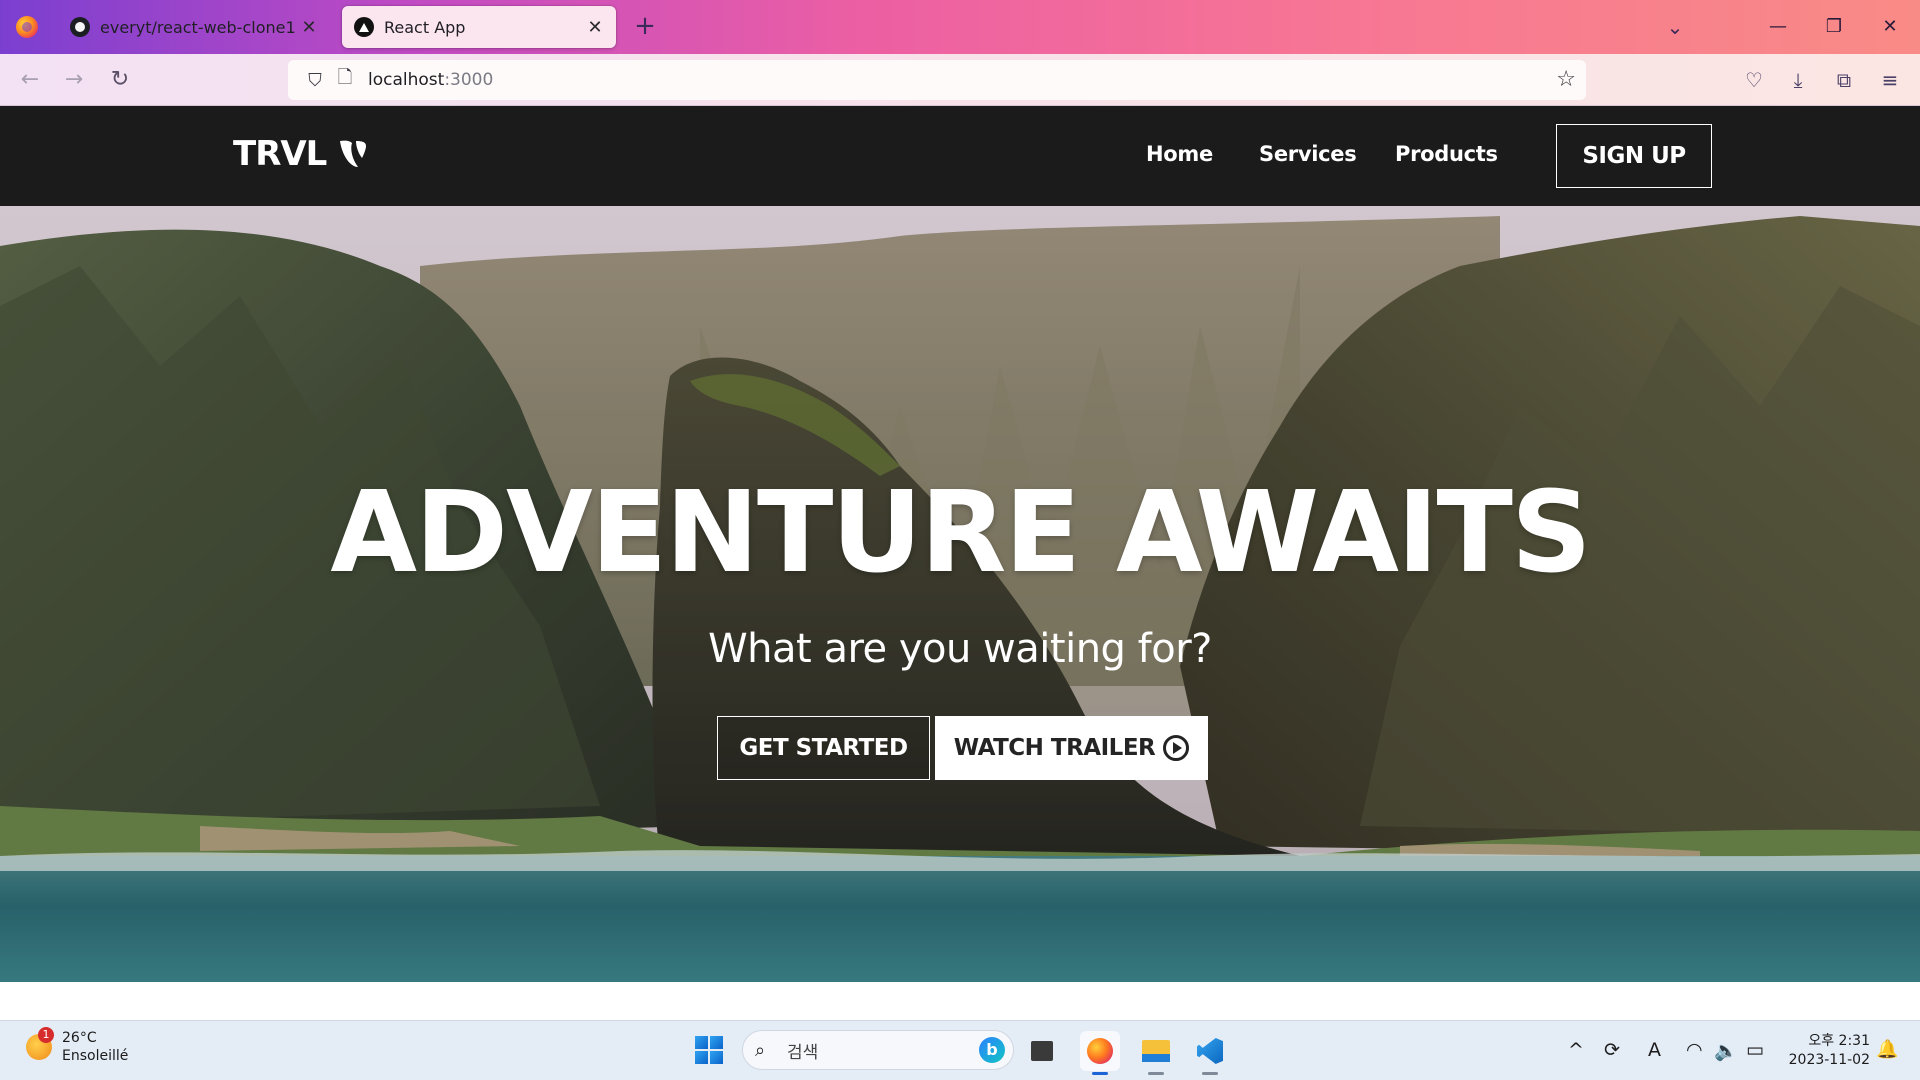  What do you see at coordinates (1834, 27) in the screenshot?
I see `restore-icon: ❐` at bounding box center [1834, 27].